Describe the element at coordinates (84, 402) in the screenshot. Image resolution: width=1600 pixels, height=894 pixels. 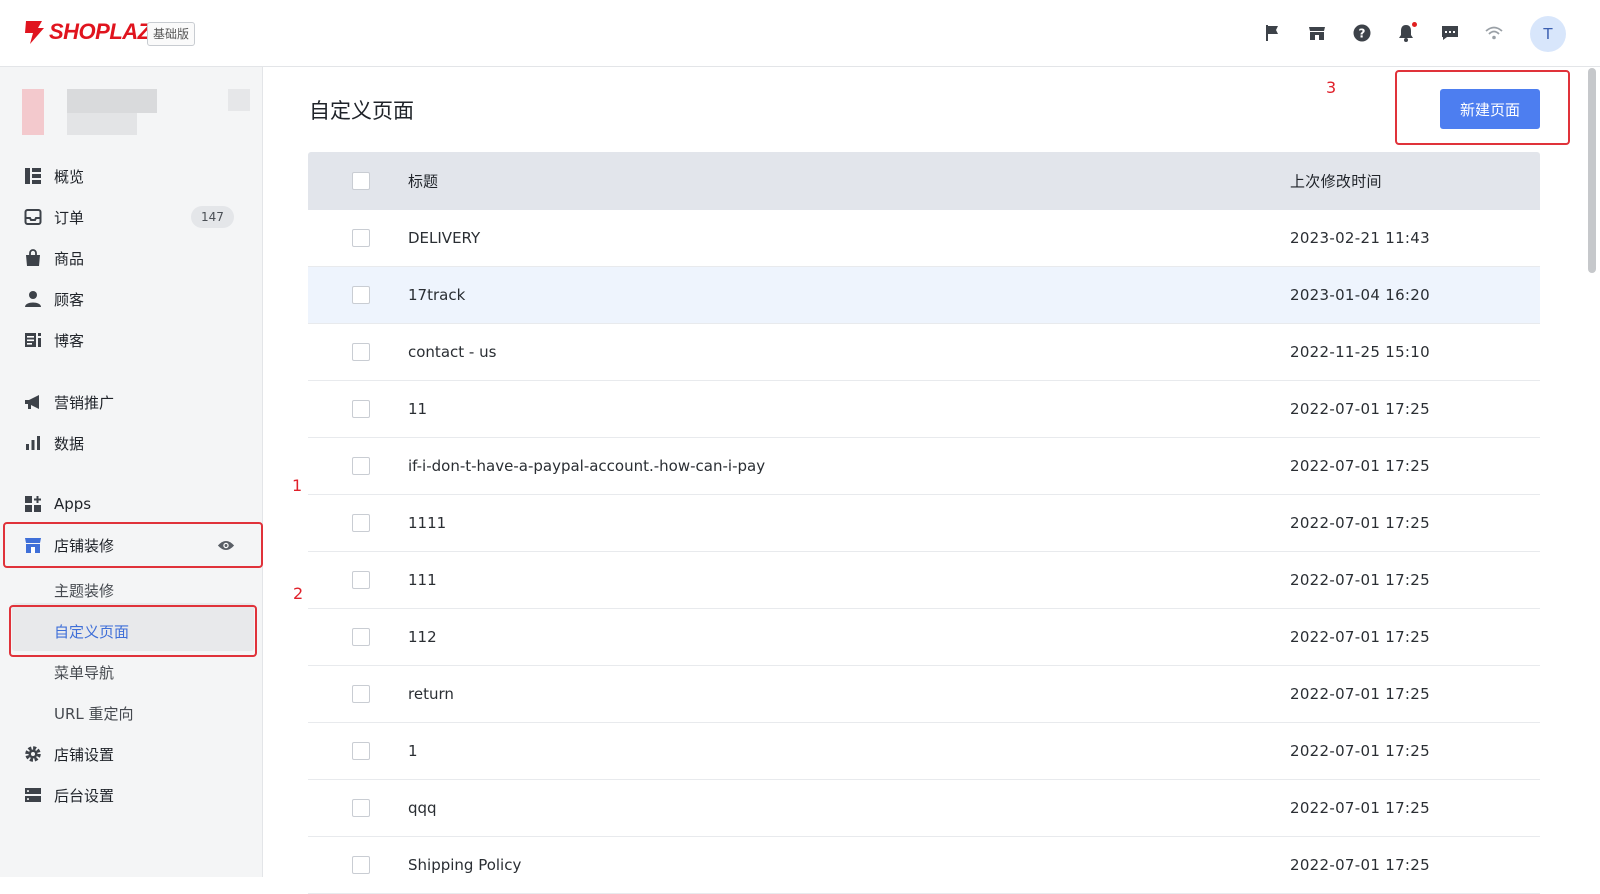
I see `sidebar-item-label: 营销推广` at that location.